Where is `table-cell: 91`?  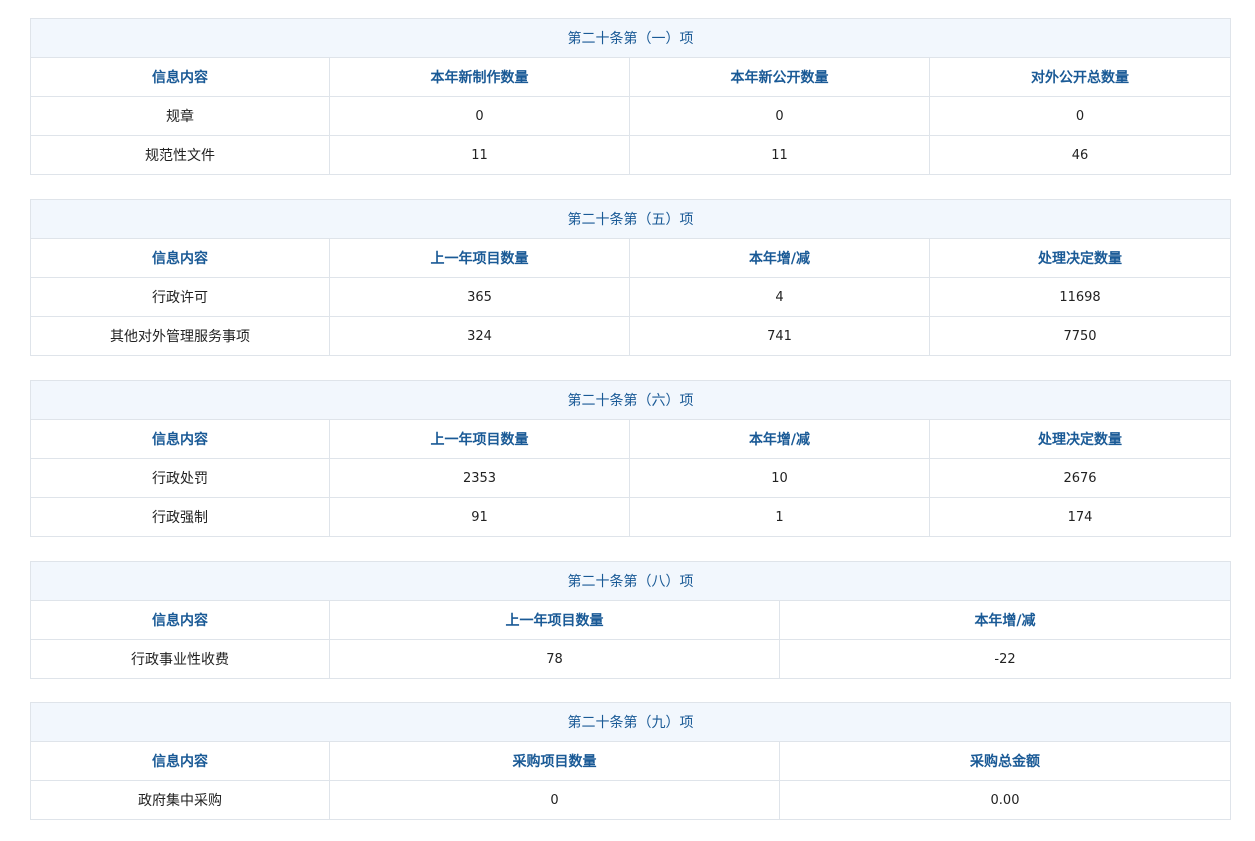
table-cell: 91 is located at coordinates (479, 517).